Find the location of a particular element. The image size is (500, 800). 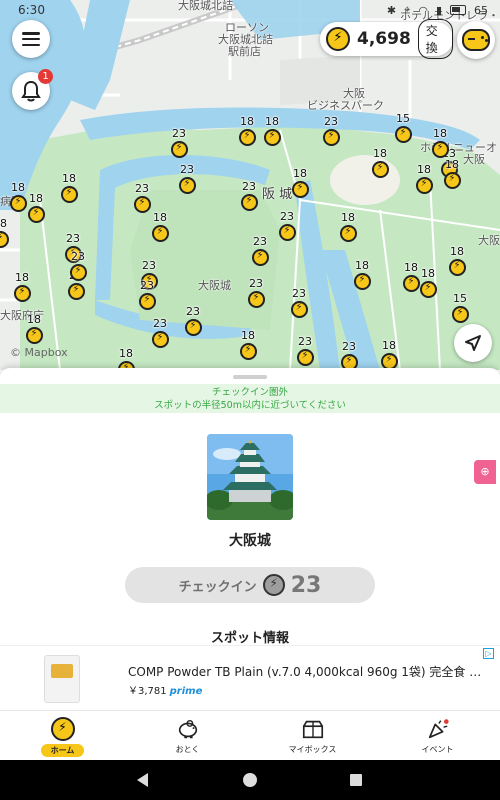

spot-name: 大阪城 is located at coordinates (250, 541).